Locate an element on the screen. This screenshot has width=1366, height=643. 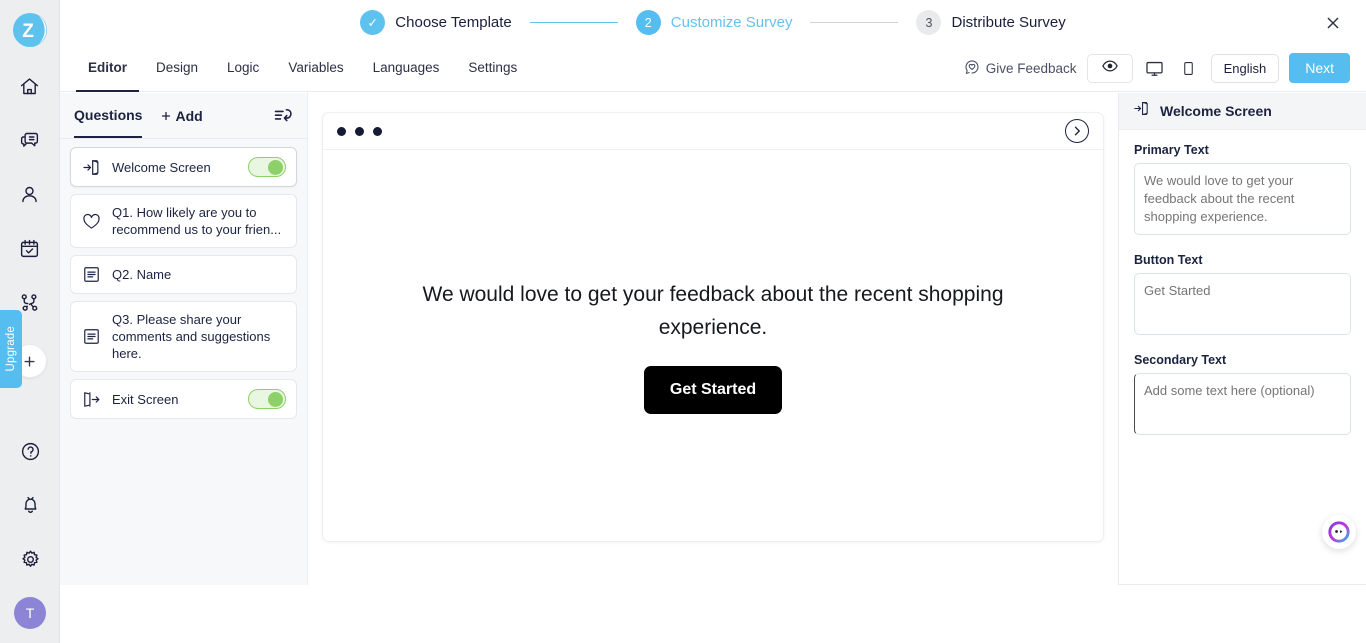
plus-icon is located at coordinates (166, 115).